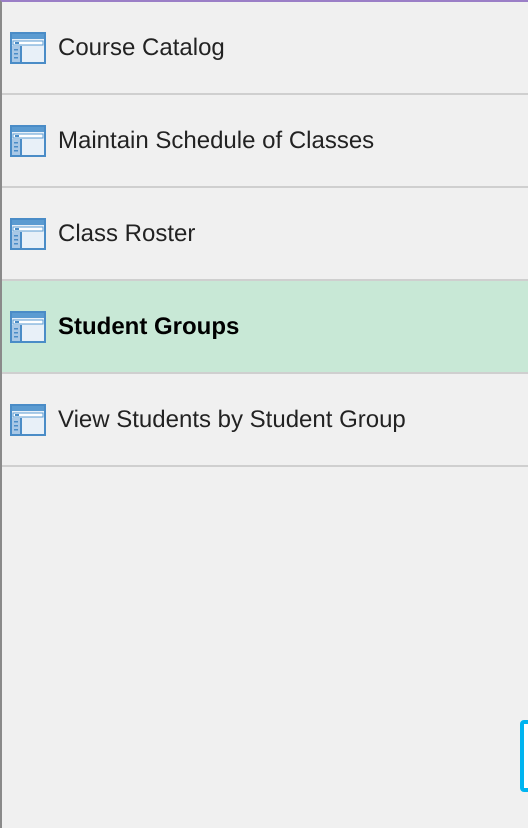 This screenshot has width=528, height=828. What do you see at coordinates (232, 419) in the screenshot?
I see `menu-item-label: View Students by Student Group` at bounding box center [232, 419].